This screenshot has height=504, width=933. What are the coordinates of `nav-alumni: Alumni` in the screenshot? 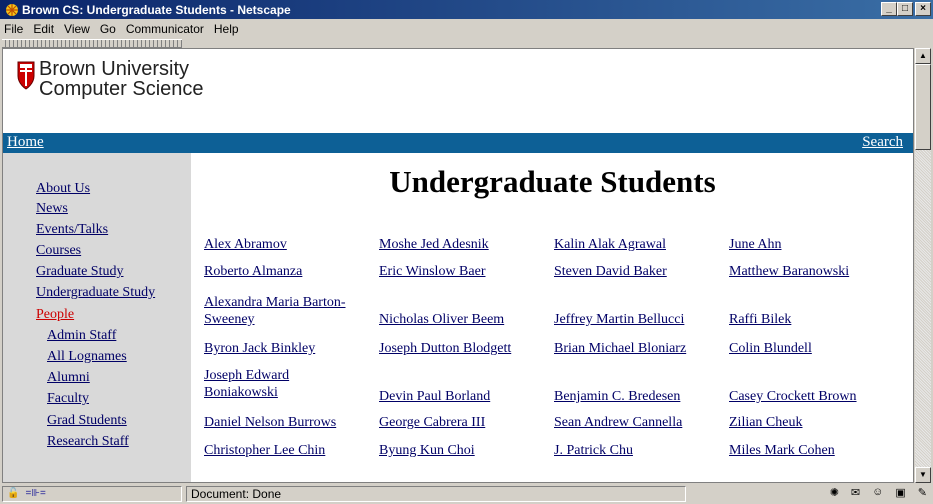 It's located at (68, 378).